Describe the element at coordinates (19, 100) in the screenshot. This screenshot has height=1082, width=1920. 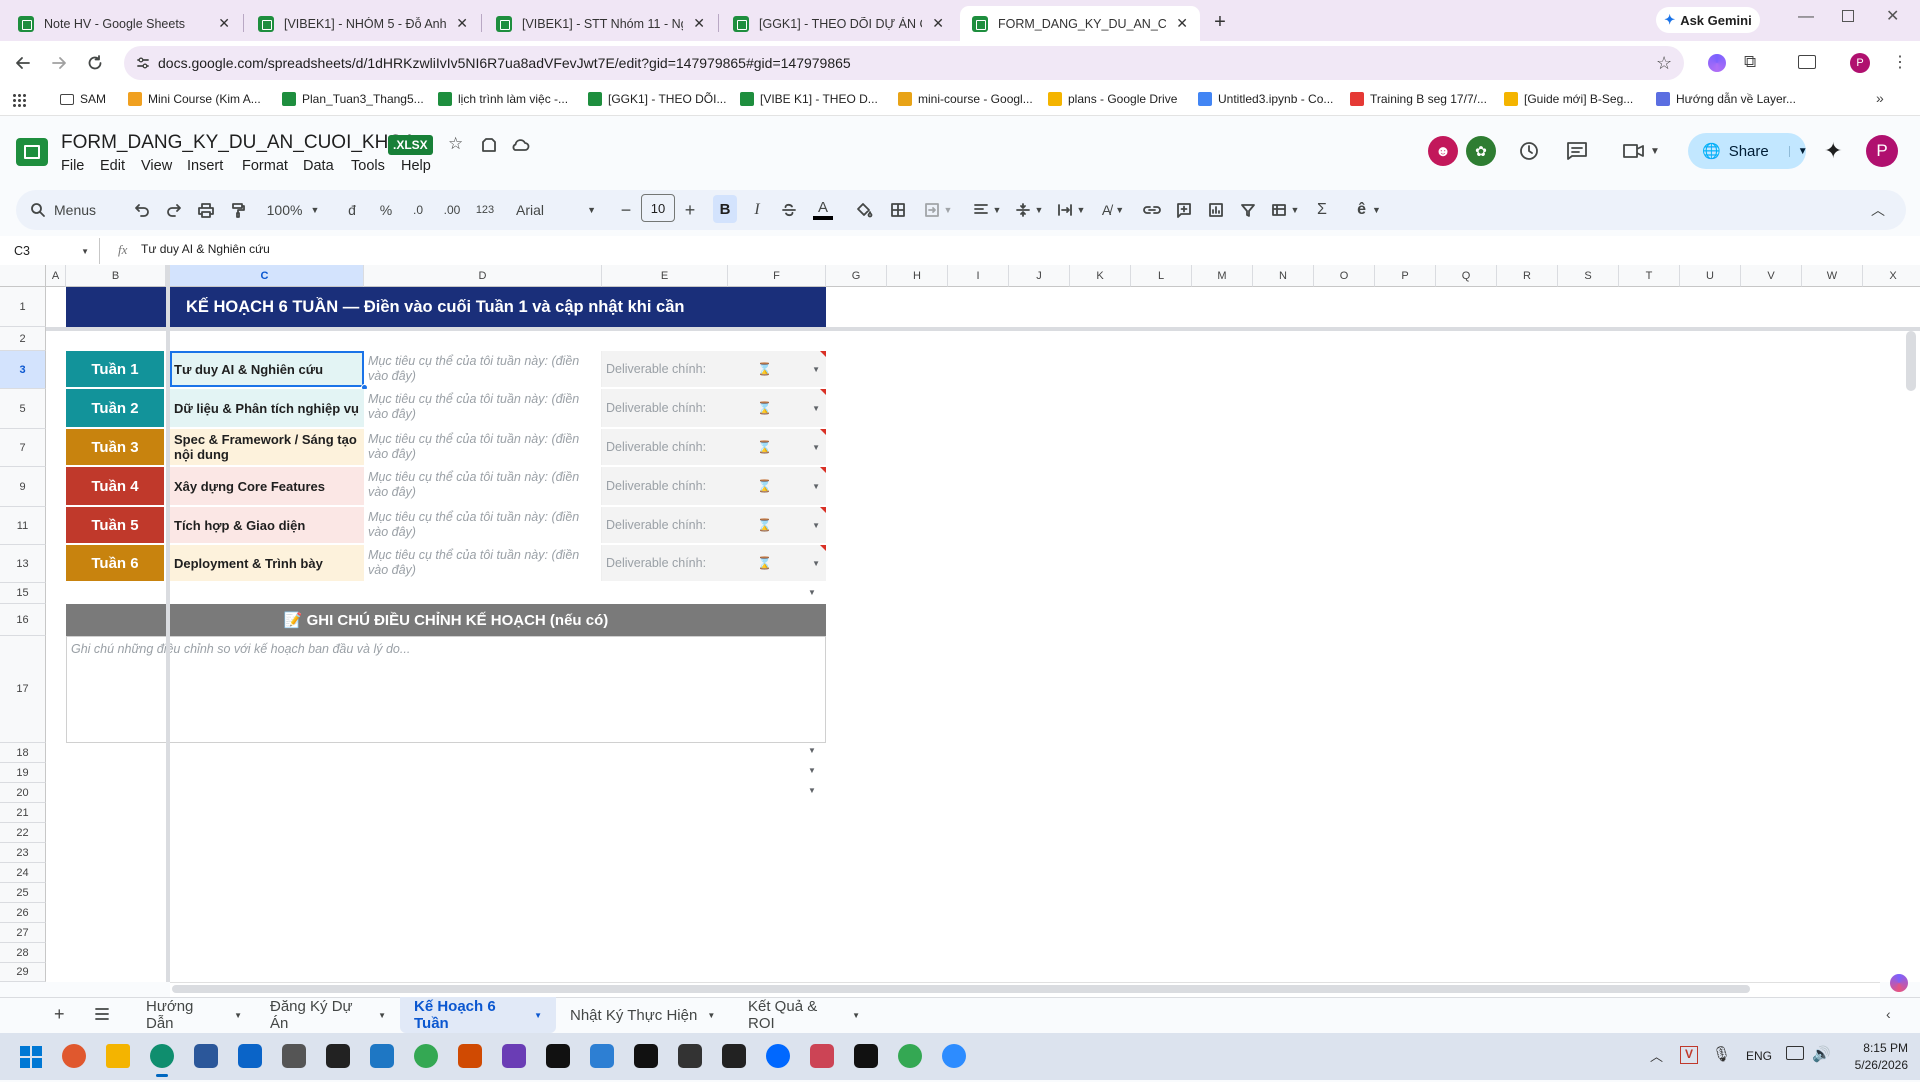
I see `apps-grid-icon` at that location.